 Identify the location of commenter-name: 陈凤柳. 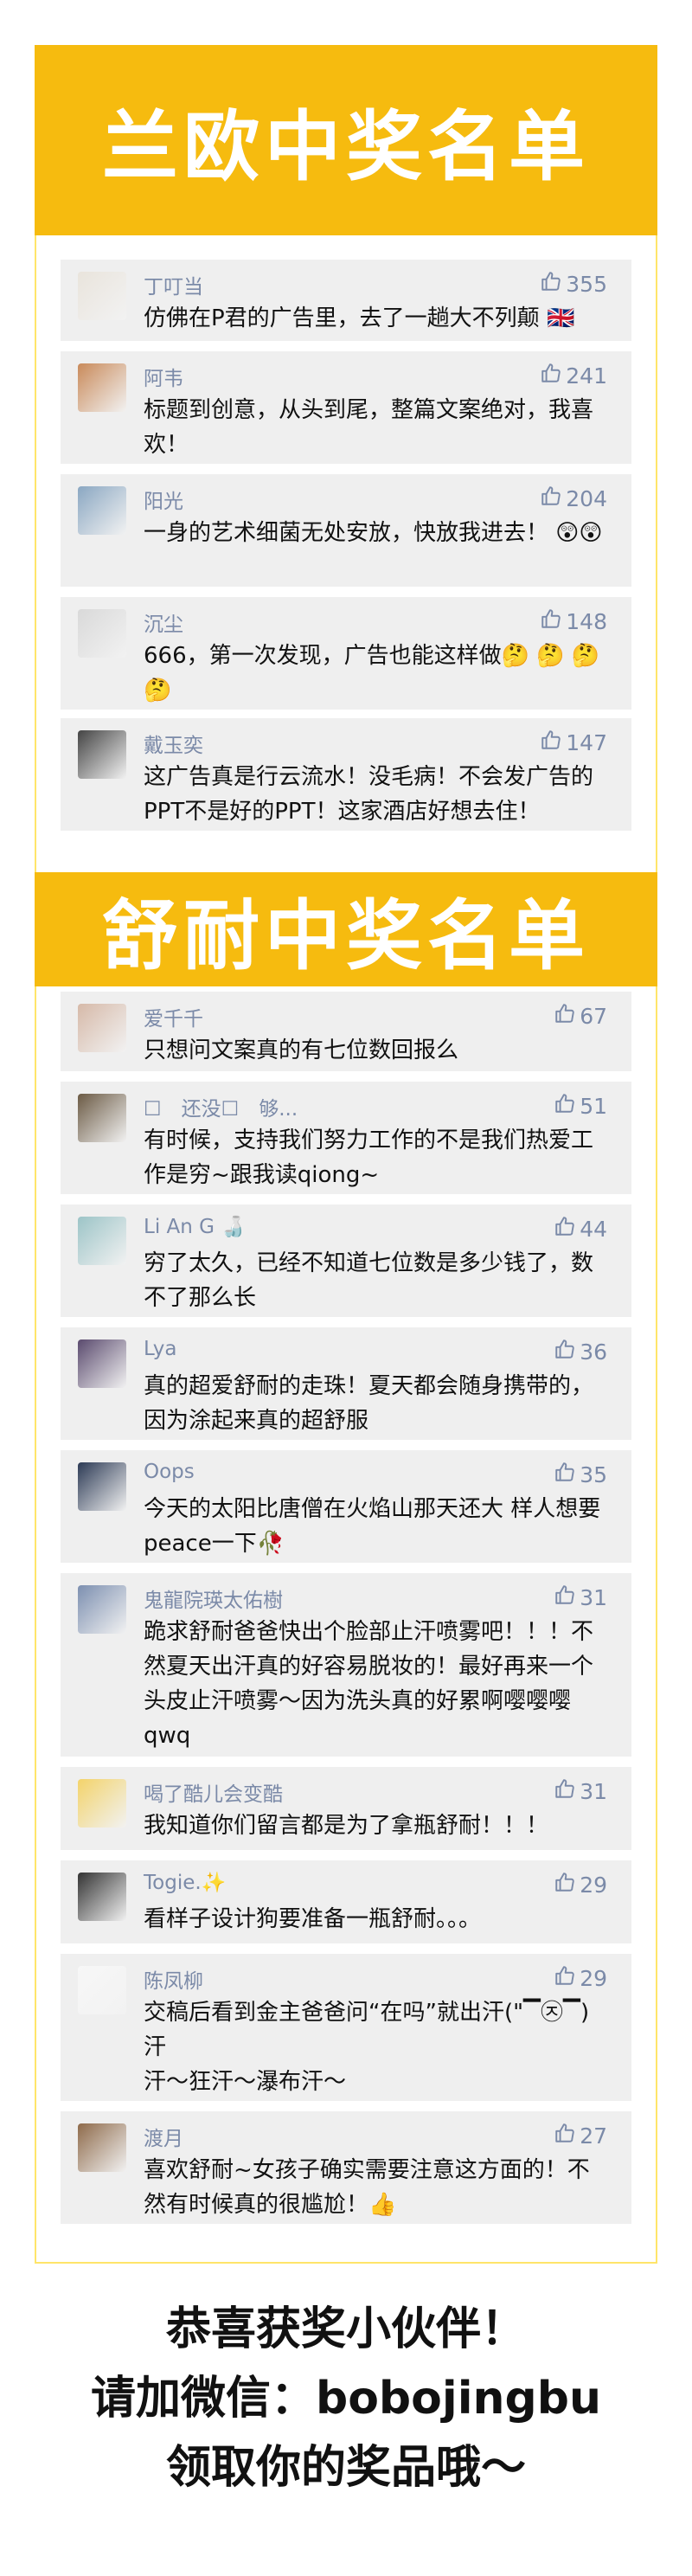
(174, 1982).